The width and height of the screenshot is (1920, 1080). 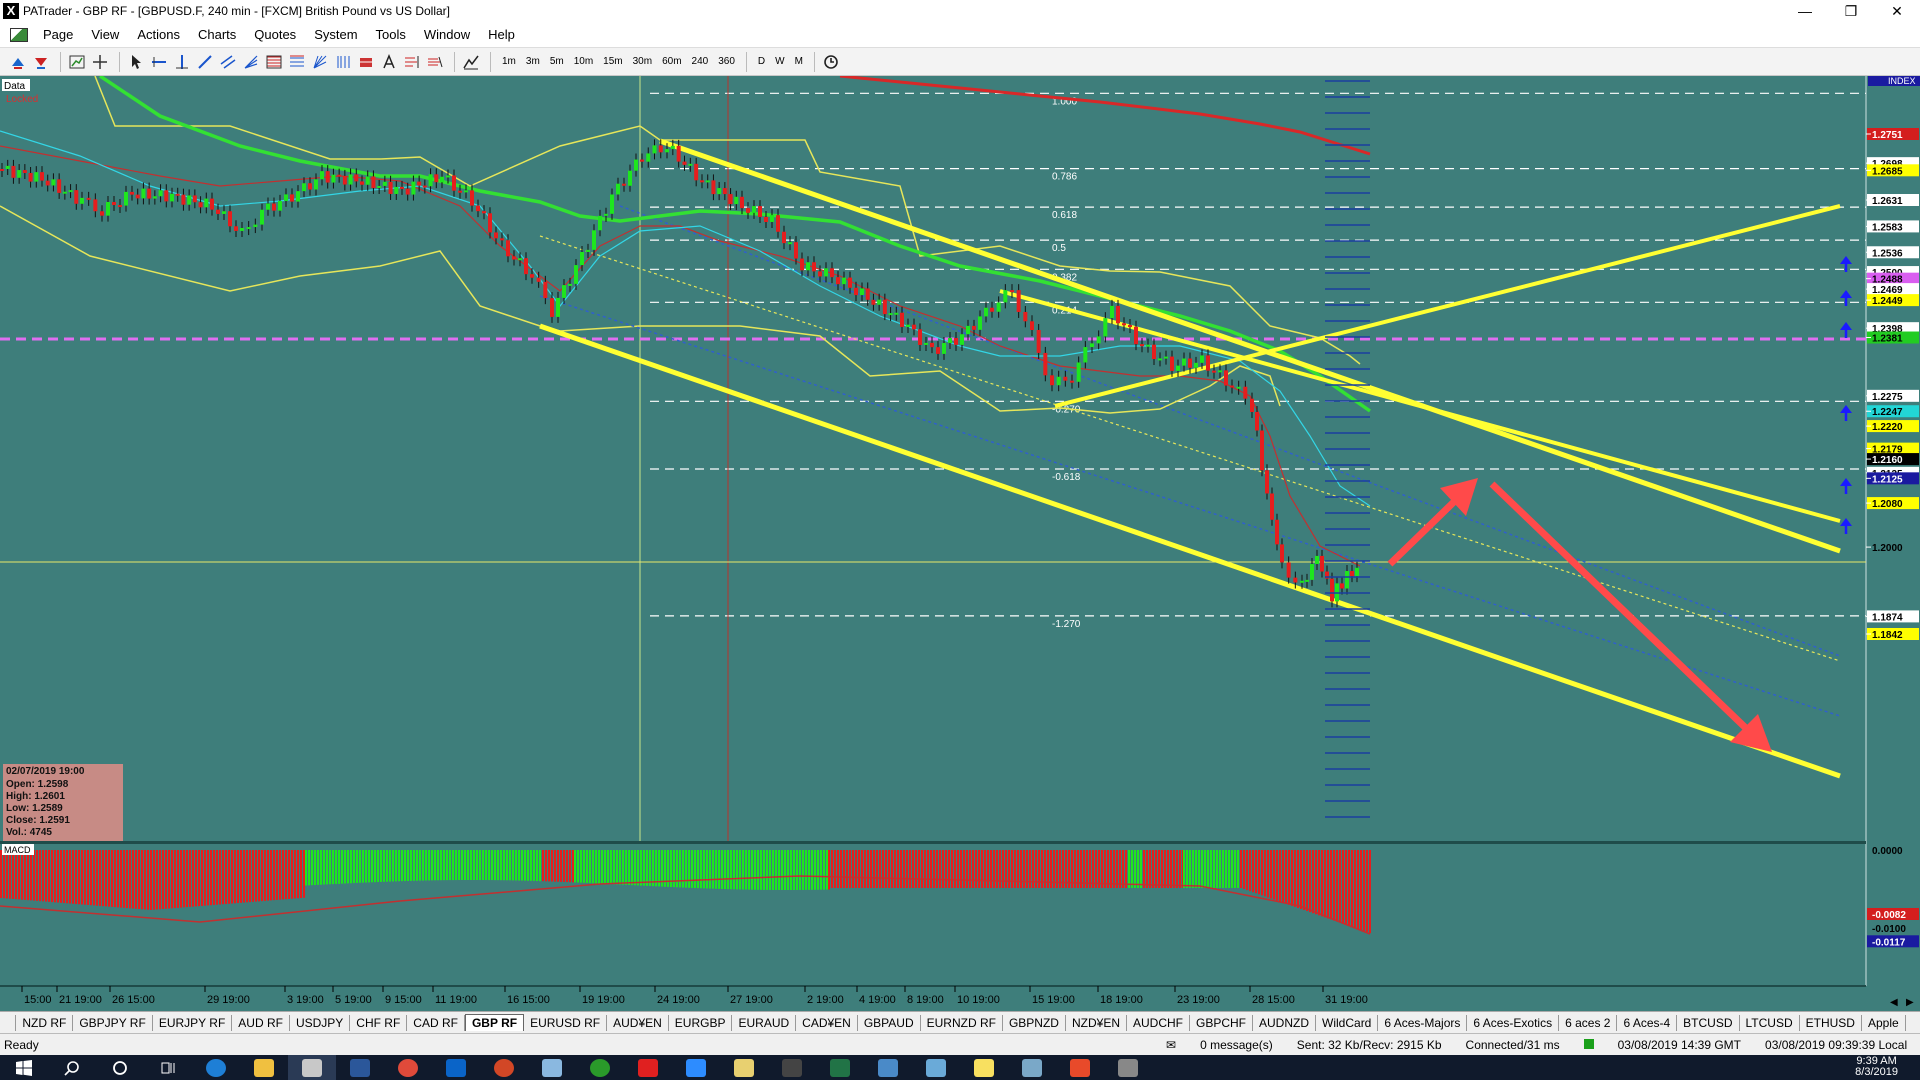 What do you see at coordinates (408, 1067) in the screenshot?
I see `chrome-icon` at bounding box center [408, 1067].